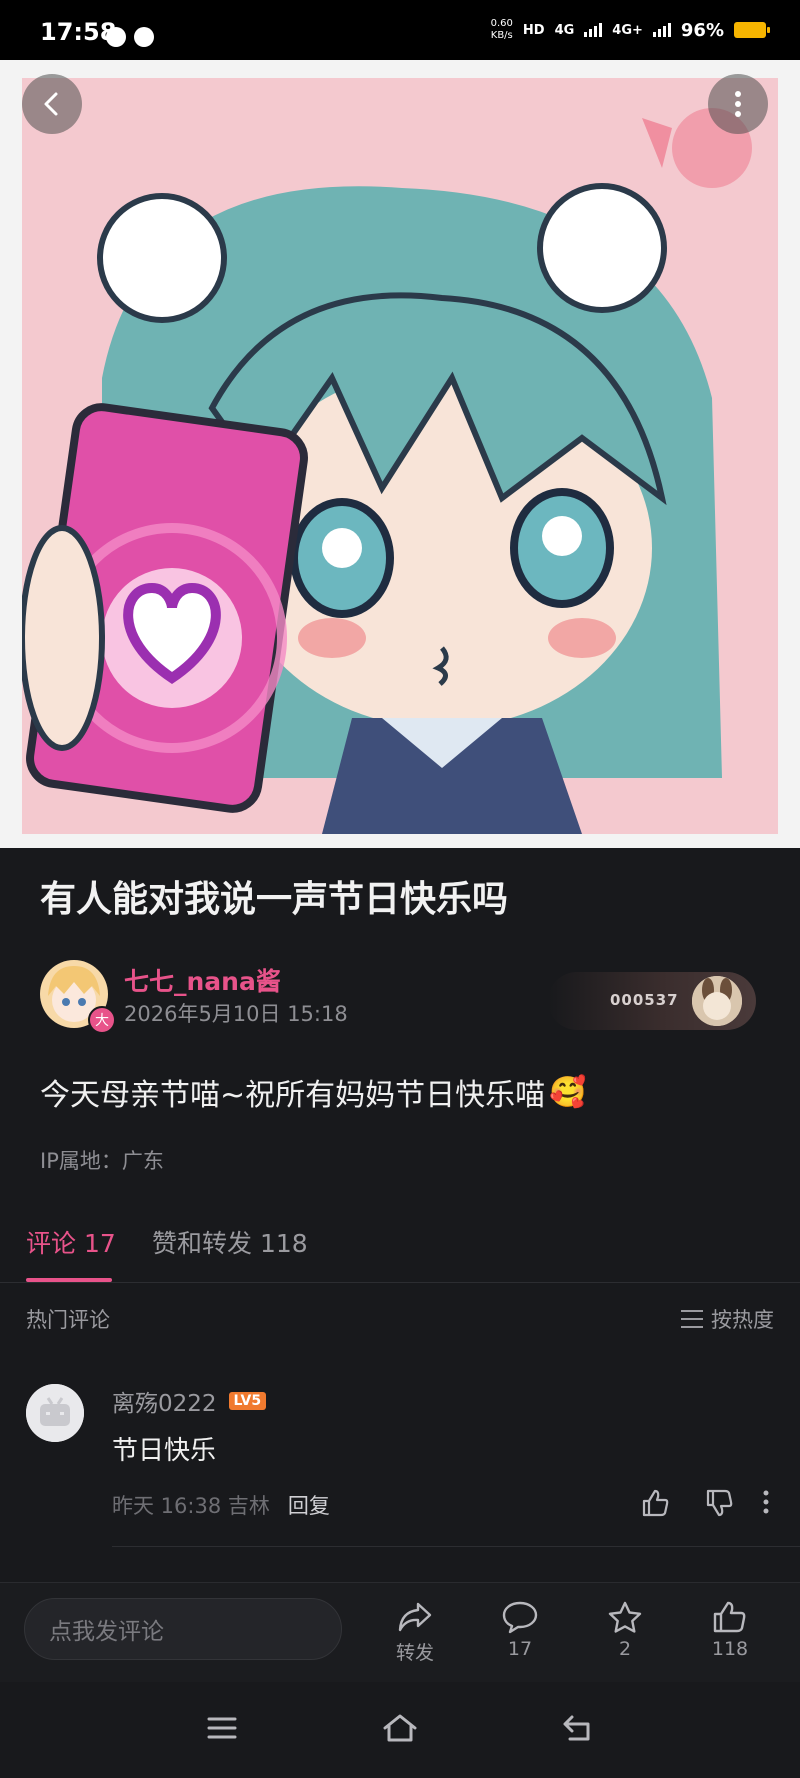 This screenshot has height=1778, width=800. I want to click on commenter-info: 离殇0222 LV5, so click(189, 1401).